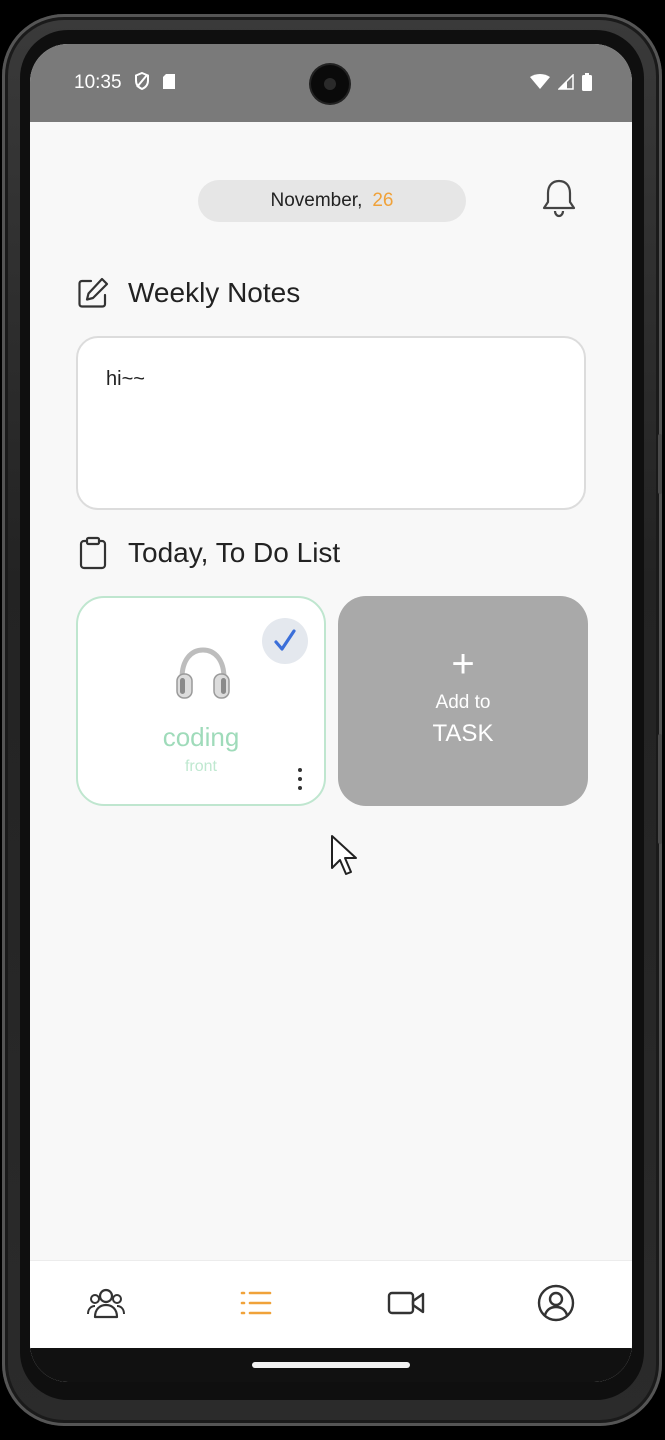  I want to click on bottom-nav, so click(331, 1304).